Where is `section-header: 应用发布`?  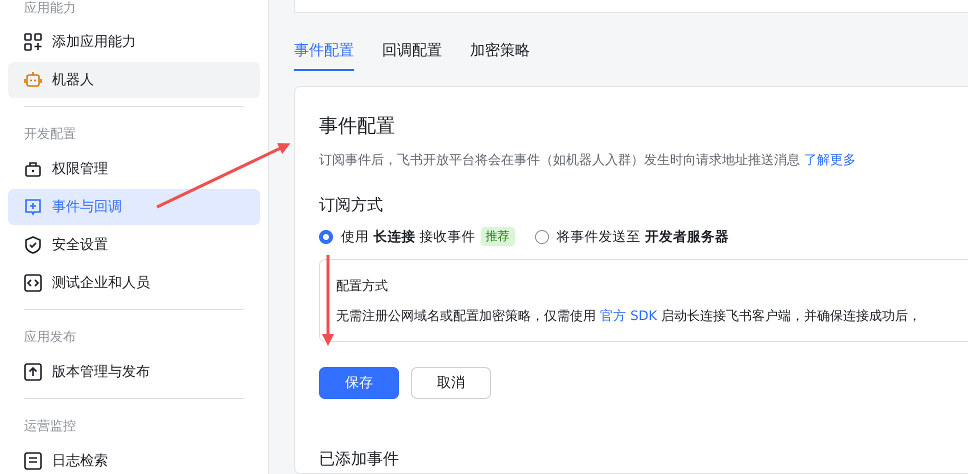 section-header: 应用发布 is located at coordinates (50, 338).